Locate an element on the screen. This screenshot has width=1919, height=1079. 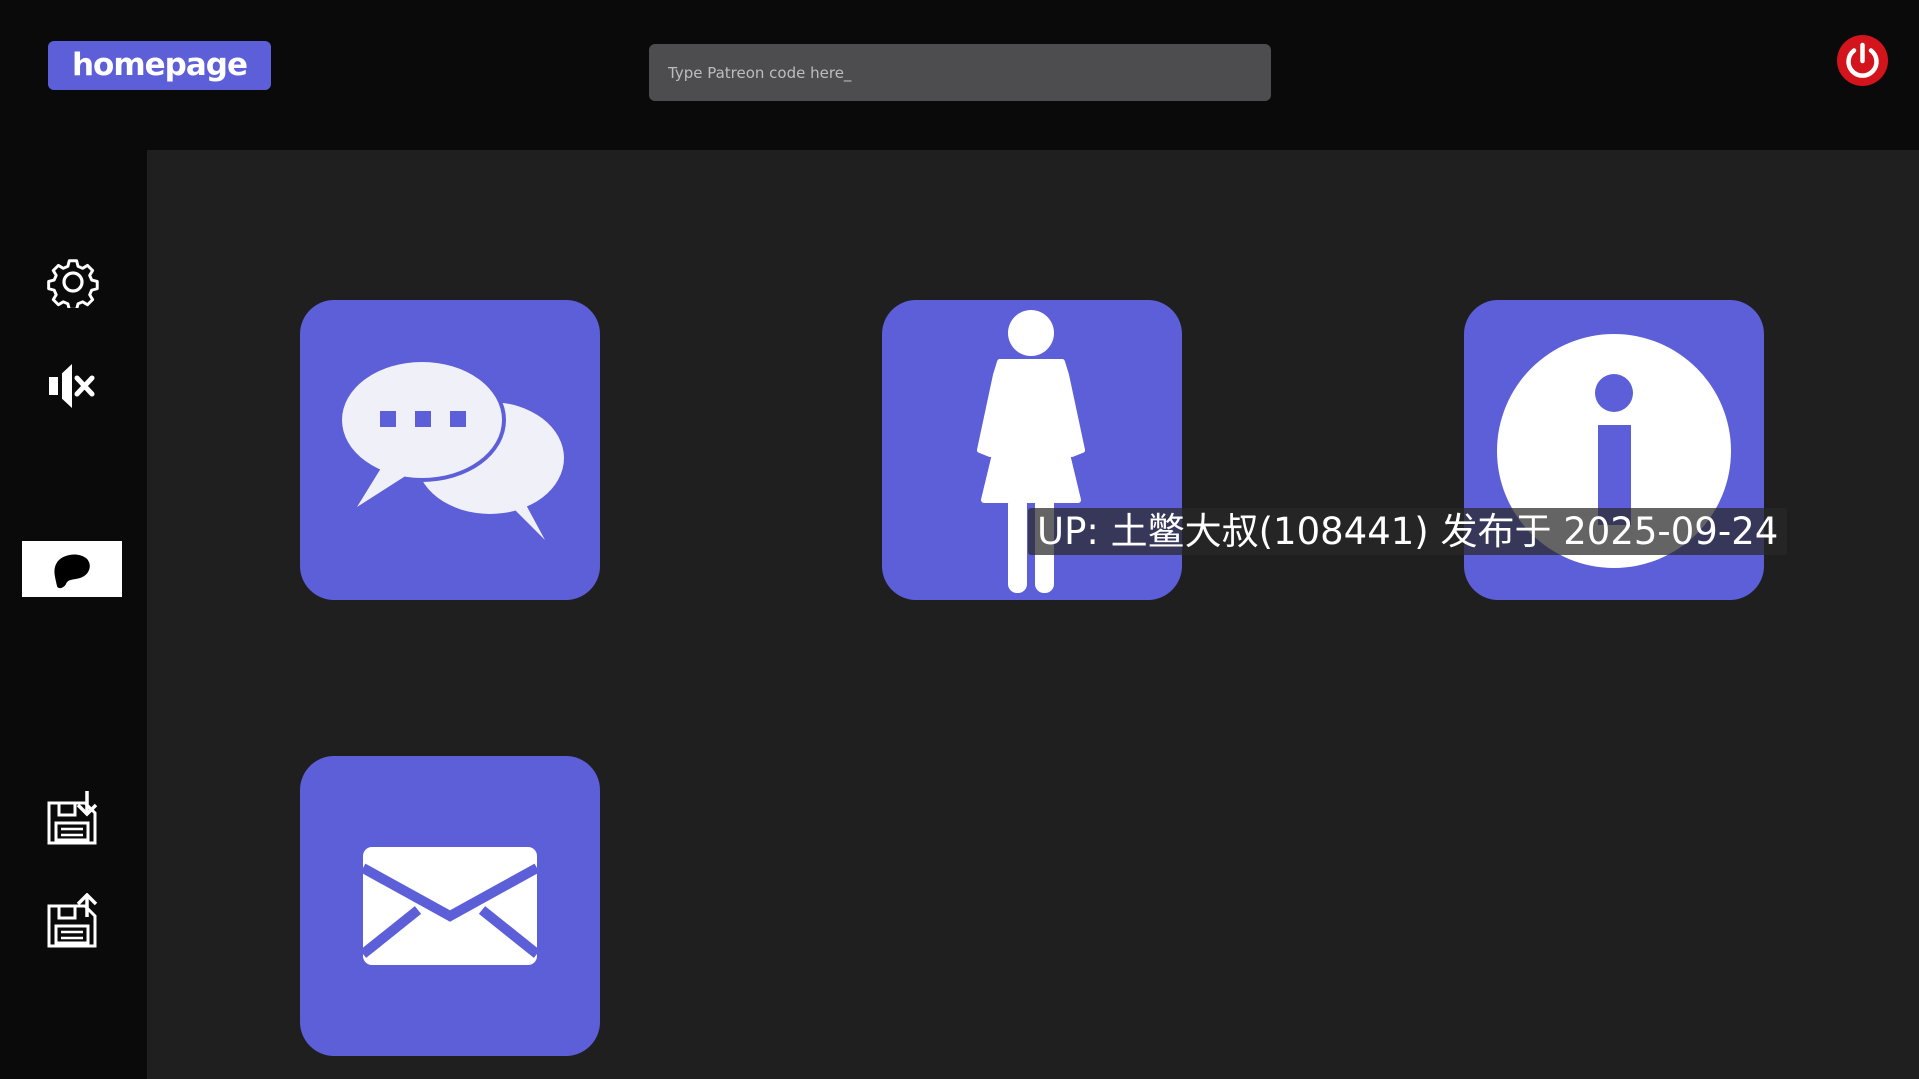
chat-bubbles-icon is located at coordinates (451, 449).